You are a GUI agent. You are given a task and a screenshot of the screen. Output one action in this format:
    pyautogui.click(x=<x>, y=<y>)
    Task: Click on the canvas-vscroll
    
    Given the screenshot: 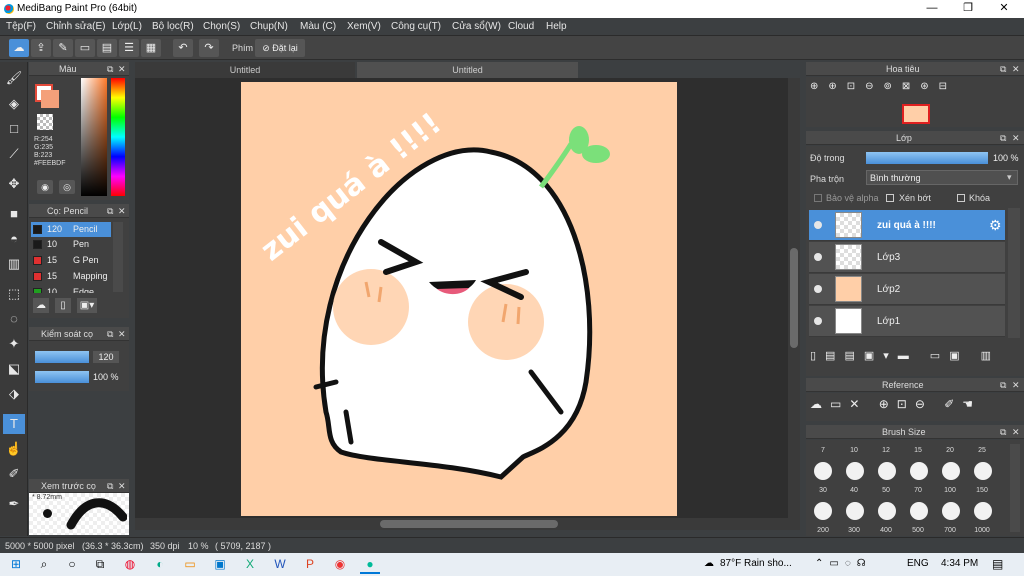 What is the action you would take?
    pyautogui.click(x=794, y=298)
    